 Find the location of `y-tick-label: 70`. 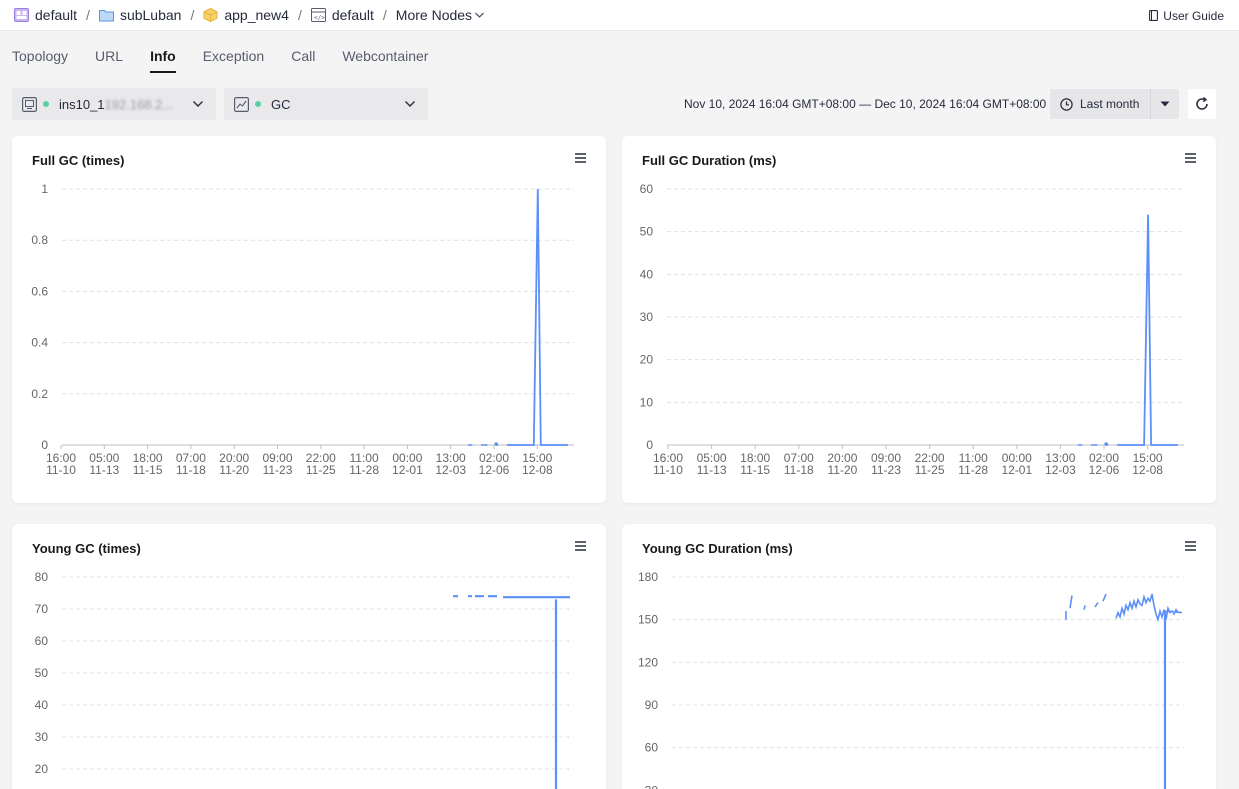

y-tick-label: 70 is located at coordinates (42, 609).